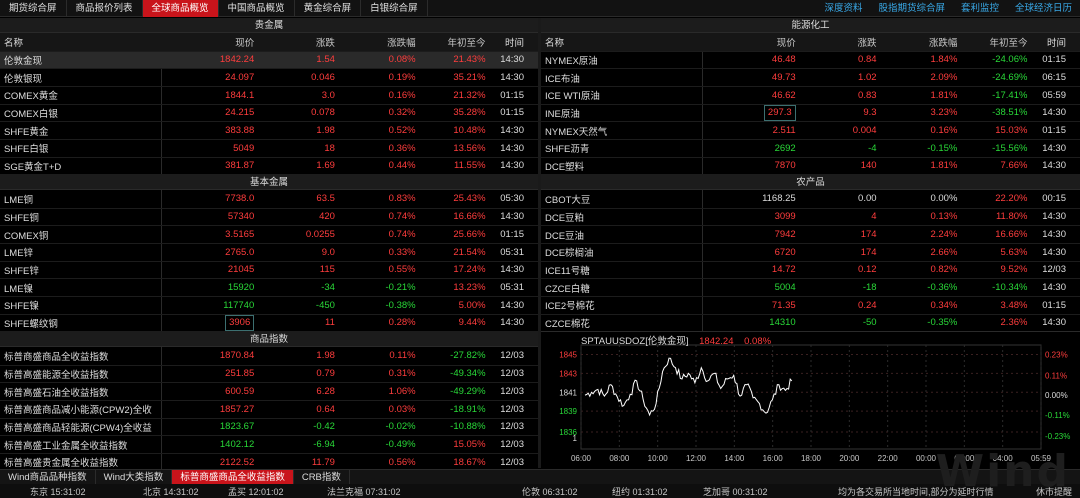 The image size is (1080, 498). I want to click on quote-row: SHFE白银 5049 18 0.36% 13.56% 14:30, so click(269, 148).